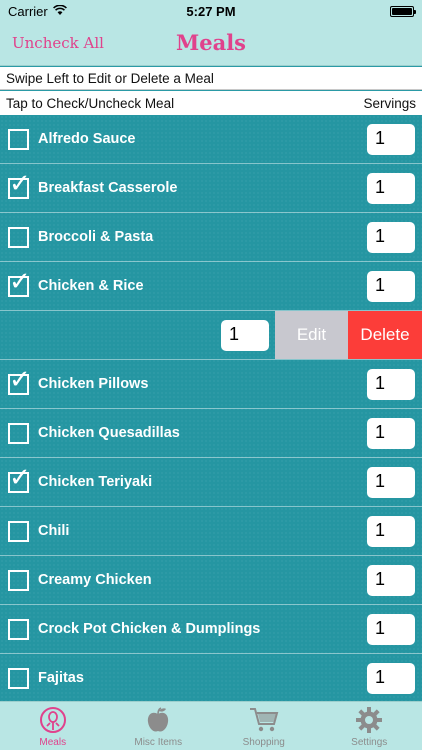 This screenshot has height=750, width=422. What do you see at coordinates (211, 44) in the screenshot?
I see `navigation-bar: Uncheck All Meals` at bounding box center [211, 44].